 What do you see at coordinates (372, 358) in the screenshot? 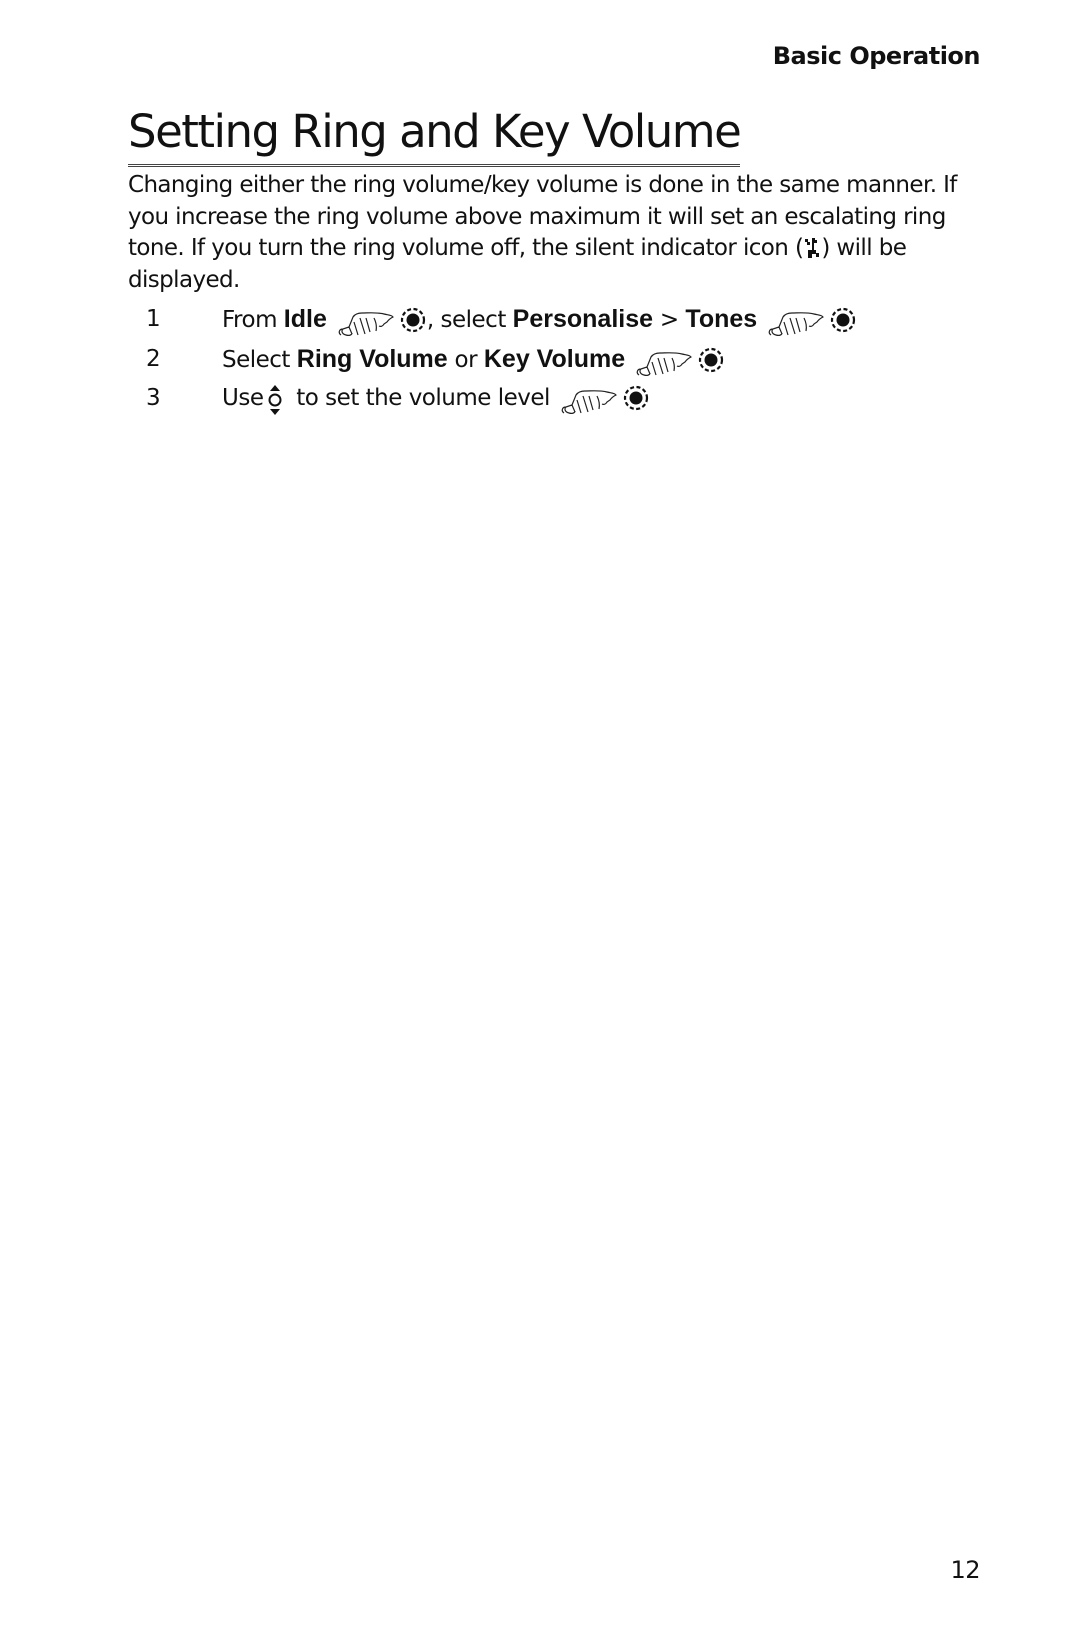
I see `menu-ring-volume: Ring Volume` at bounding box center [372, 358].